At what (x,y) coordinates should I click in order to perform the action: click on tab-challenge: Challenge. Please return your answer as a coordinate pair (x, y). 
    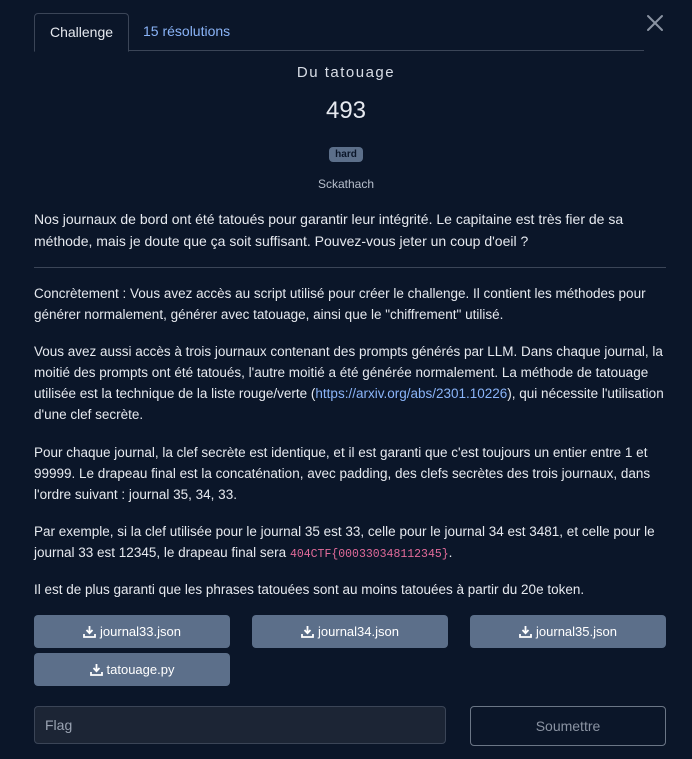
    Looking at the image, I should click on (81, 32).